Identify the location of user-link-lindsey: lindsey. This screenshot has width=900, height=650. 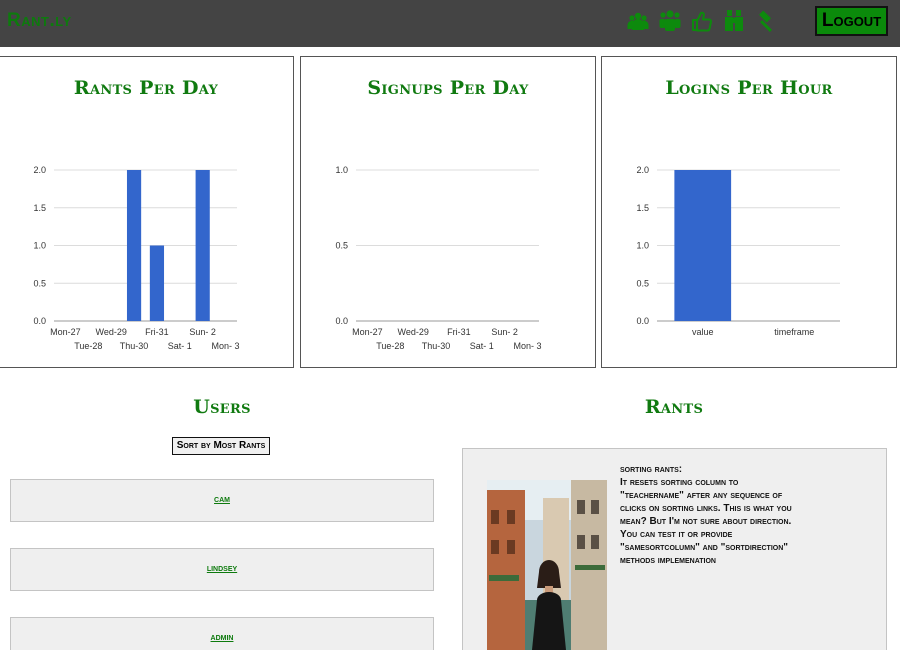
(222, 568).